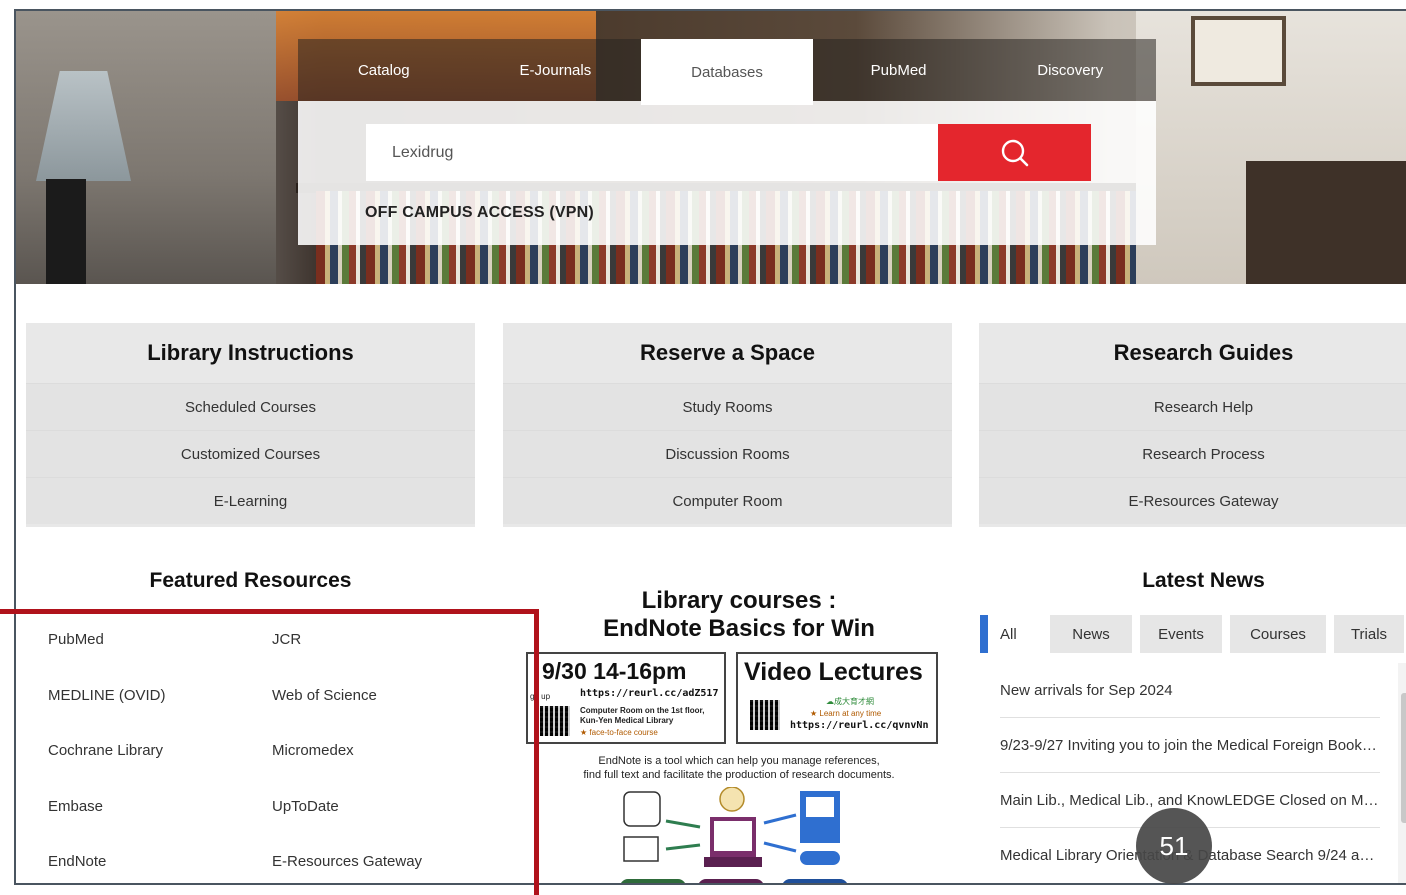 This screenshot has width=1406, height=895. Describe the element at coordinates (614, 671) in the screenshot. I see `course-date: 9/30 14-16pm` at that location.